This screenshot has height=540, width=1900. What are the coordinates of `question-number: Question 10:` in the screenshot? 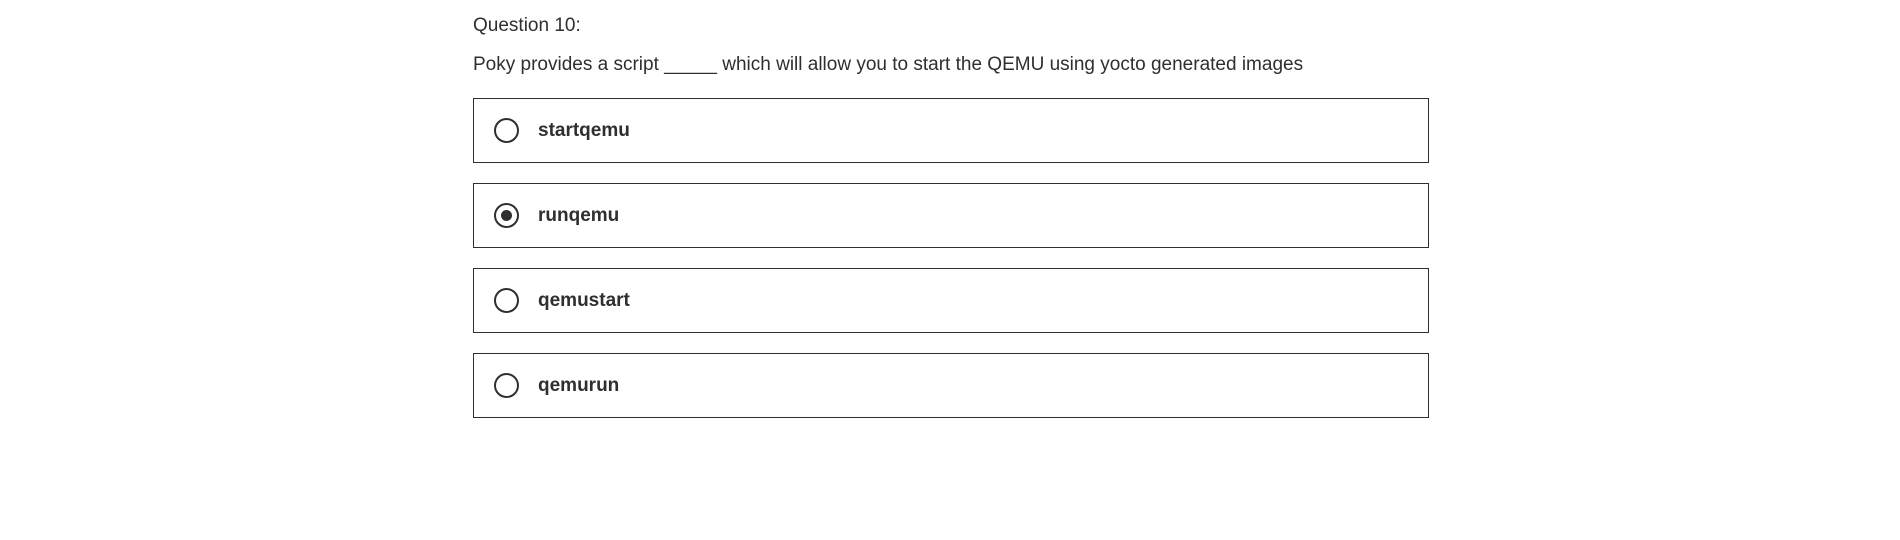 It's located at (527, 25).